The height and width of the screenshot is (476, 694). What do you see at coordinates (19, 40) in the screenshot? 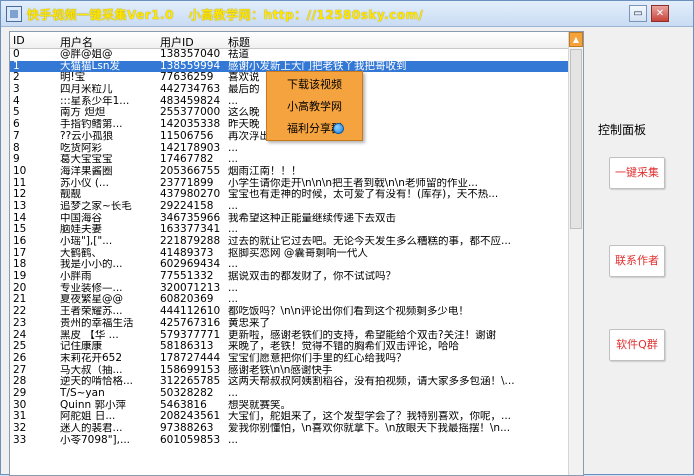
I see `column-header-id: ID` at bounding box center [19, 40].